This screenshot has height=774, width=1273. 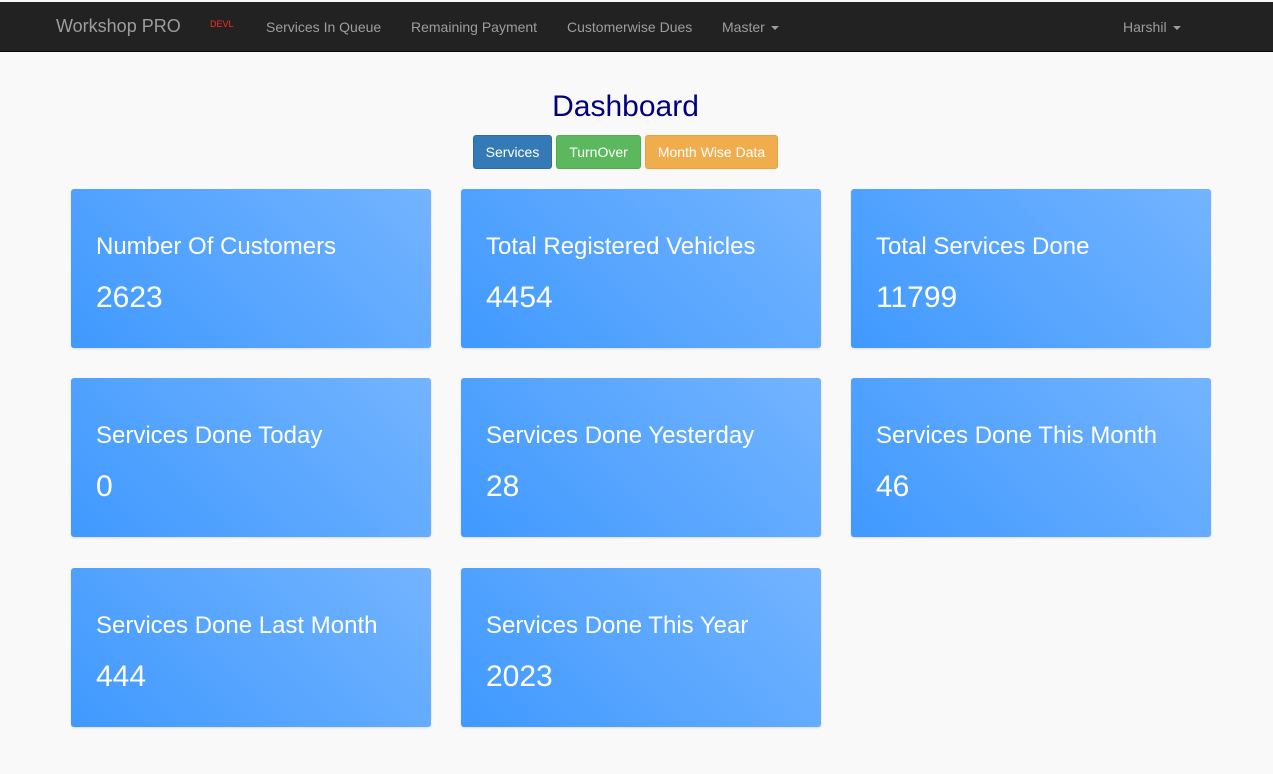 What do you see at coordinates (121, 676) in the screenshot?
I see `card-value: 444` at bounding box center [121, 676].